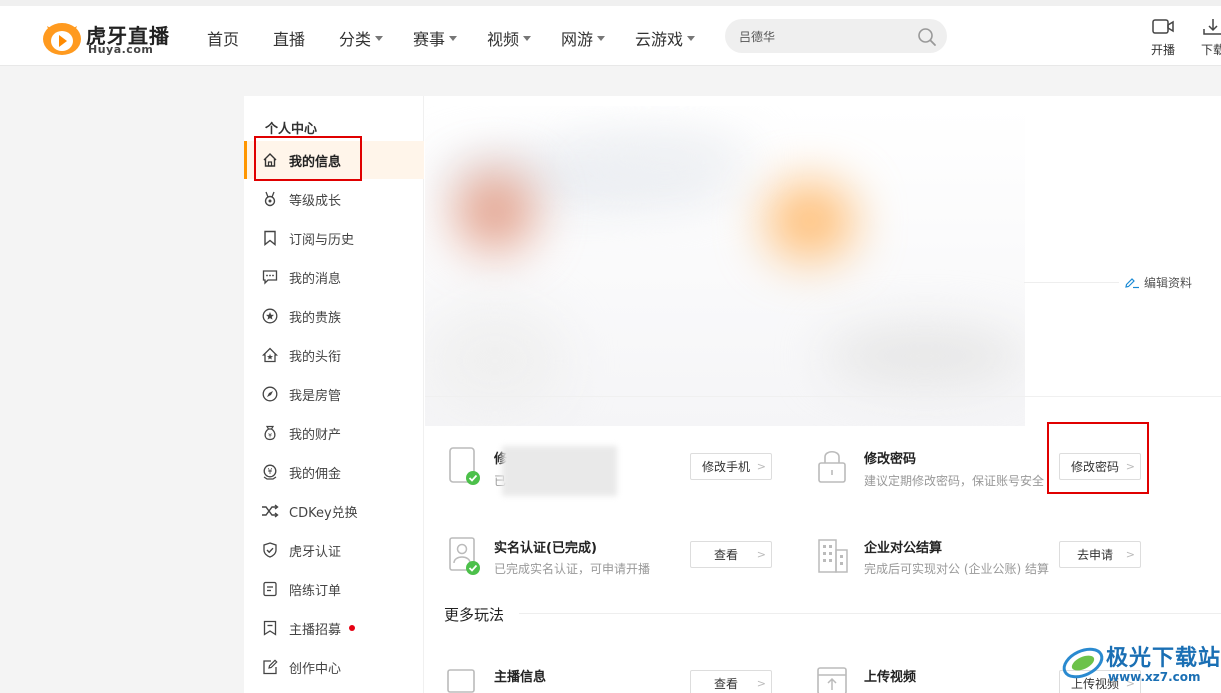 This screenshot has height=693, width=1221. I want to click on download-icon, so click(1212, 27).